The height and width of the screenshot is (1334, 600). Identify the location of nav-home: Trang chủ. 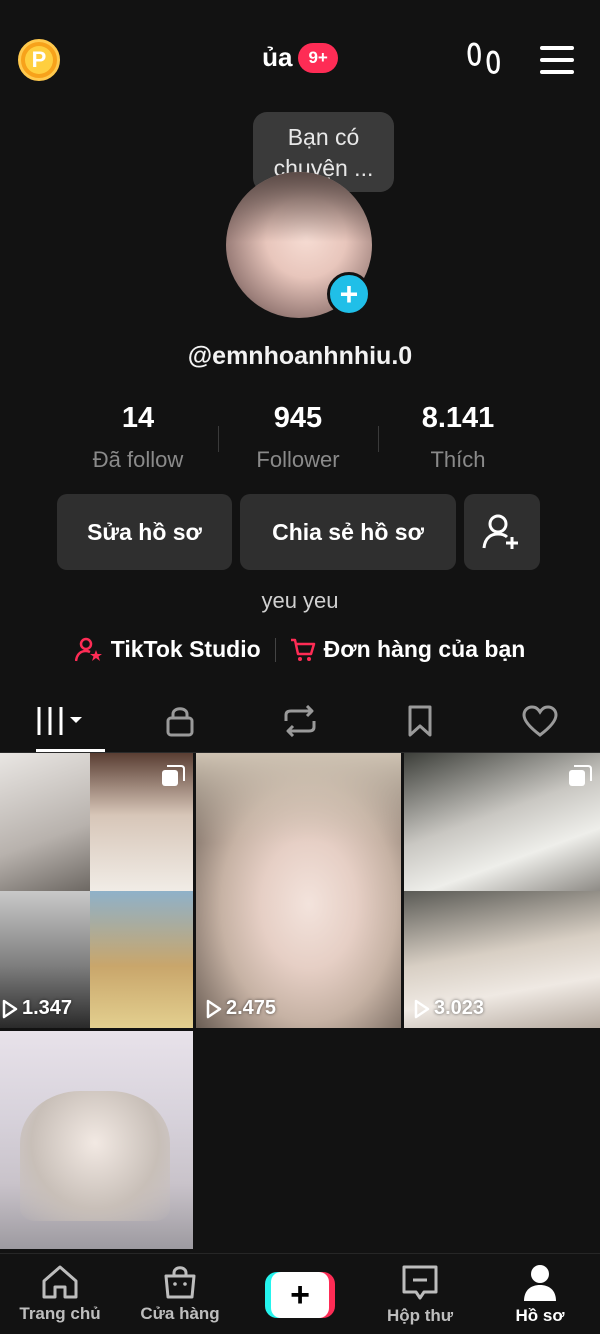
(60, 1294).